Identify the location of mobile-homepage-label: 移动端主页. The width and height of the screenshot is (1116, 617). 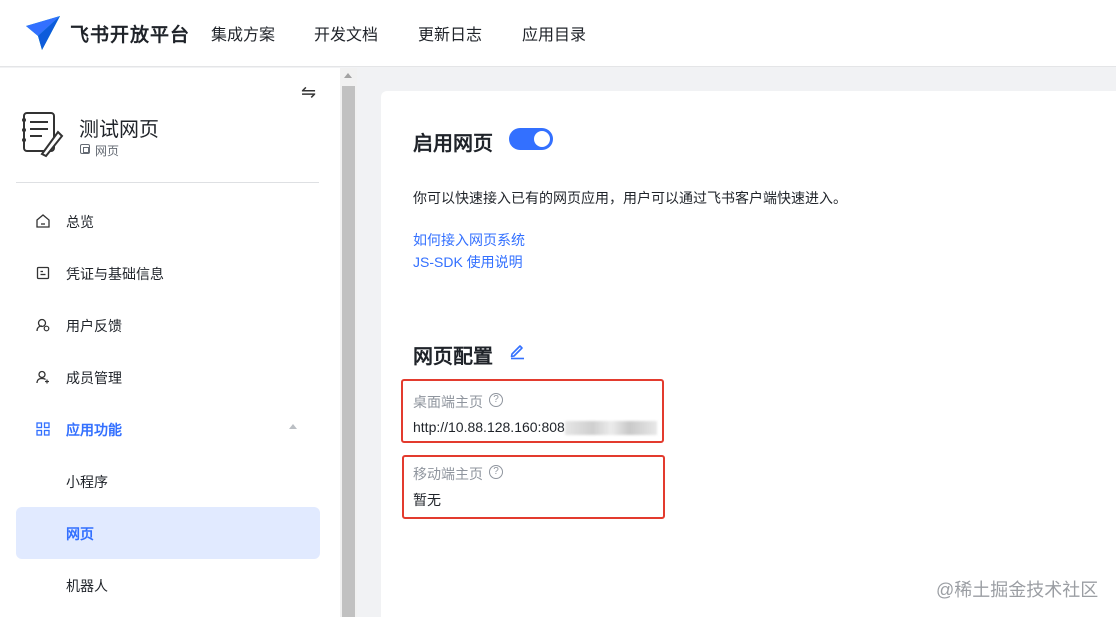
(448, 474).